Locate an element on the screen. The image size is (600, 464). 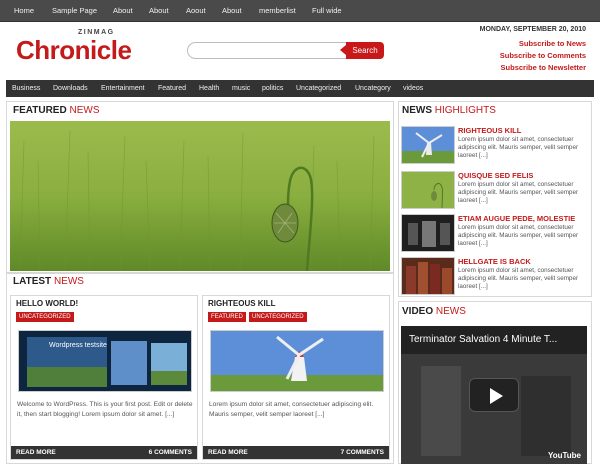
top-nav-about-3: About is located at coordinates (232, 11).